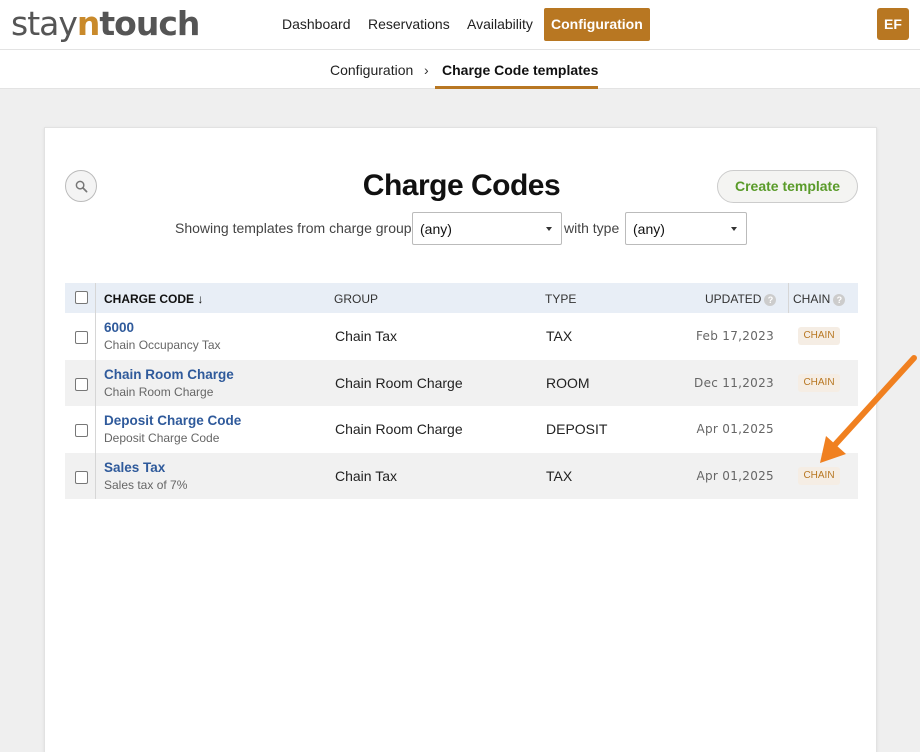 The width and height of the screenshot is (920, 752). What do you see at coordinates (146, 484) in the screenshot?
I see `charge-code-description: Sales tax of 7%` at bounding box center [146, 484].